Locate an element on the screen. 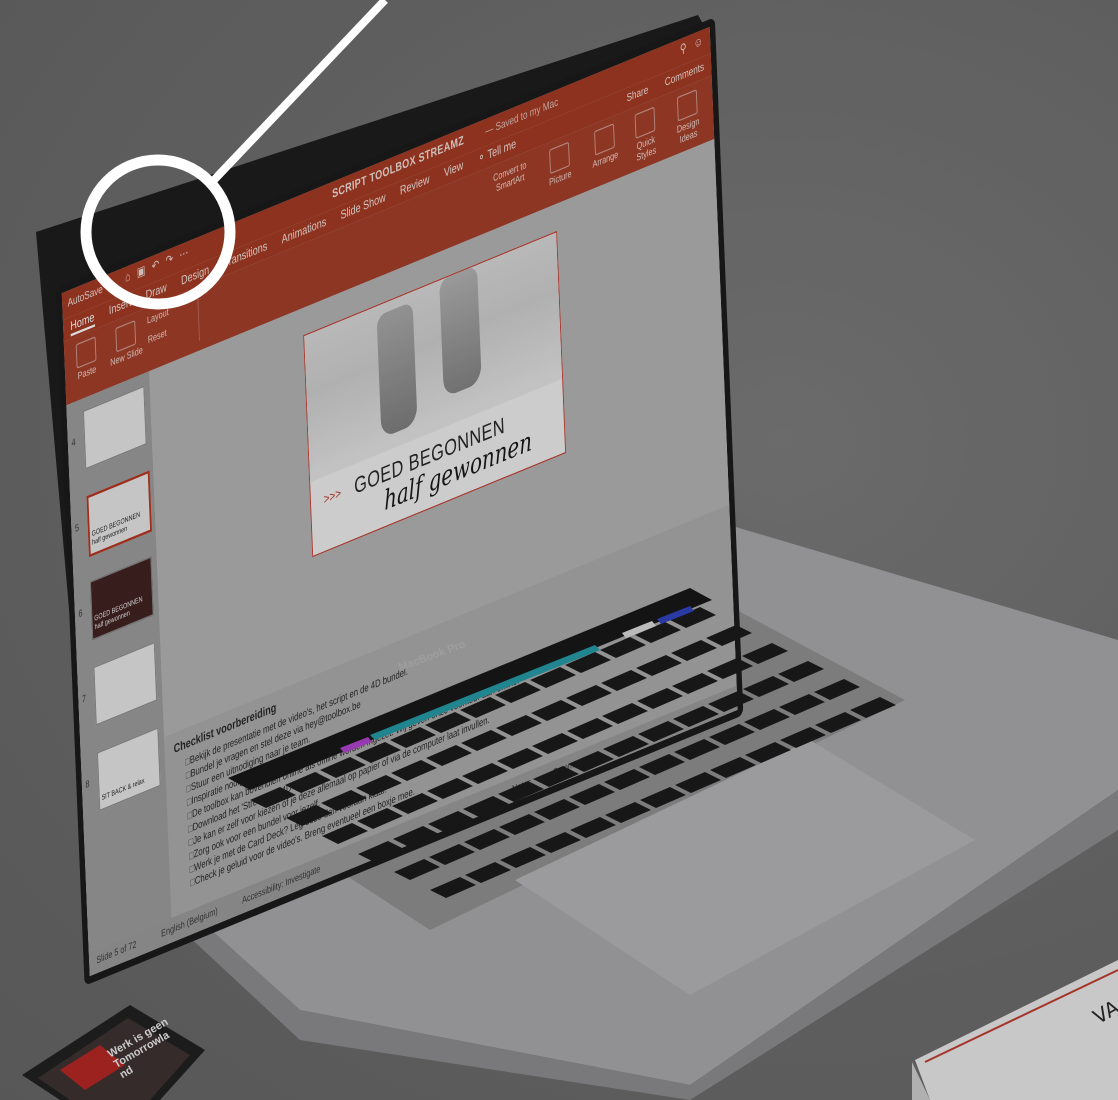  card-deck is located at coordinates (1015, 1030).